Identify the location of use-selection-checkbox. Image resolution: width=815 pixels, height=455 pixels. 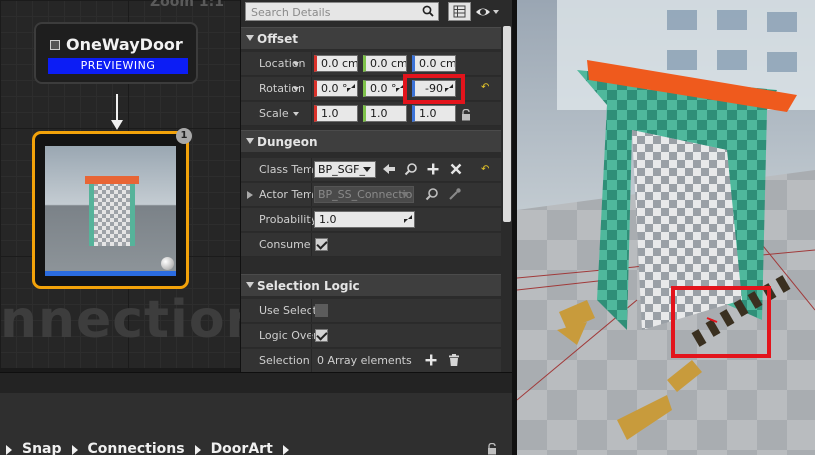
(321, 310).